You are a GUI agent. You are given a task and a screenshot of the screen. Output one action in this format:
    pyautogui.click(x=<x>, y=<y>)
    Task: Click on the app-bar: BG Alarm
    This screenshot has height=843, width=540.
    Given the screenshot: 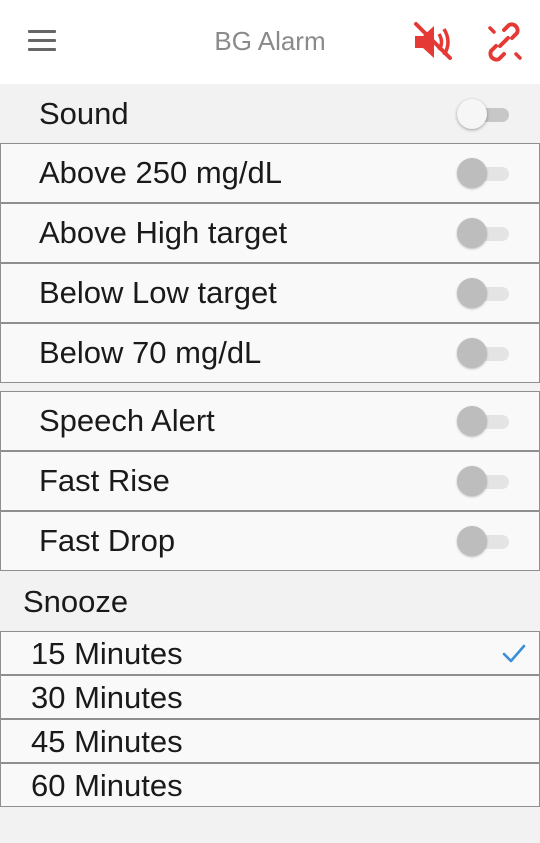 What is the action you would take?
    pyautogui.click(x=270, y=42)
    